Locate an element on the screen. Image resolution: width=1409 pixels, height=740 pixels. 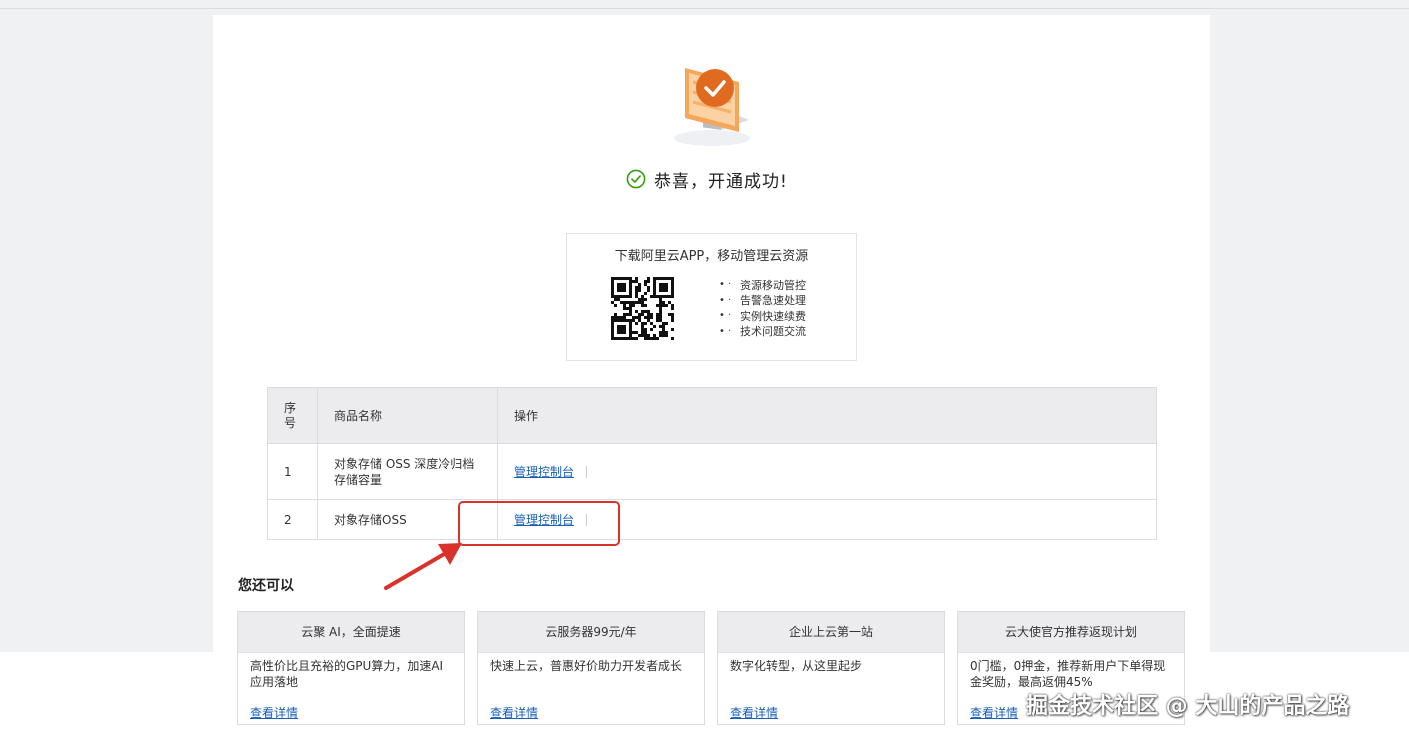
console-link: 管理控制台 is located at coordinates (544, 472).